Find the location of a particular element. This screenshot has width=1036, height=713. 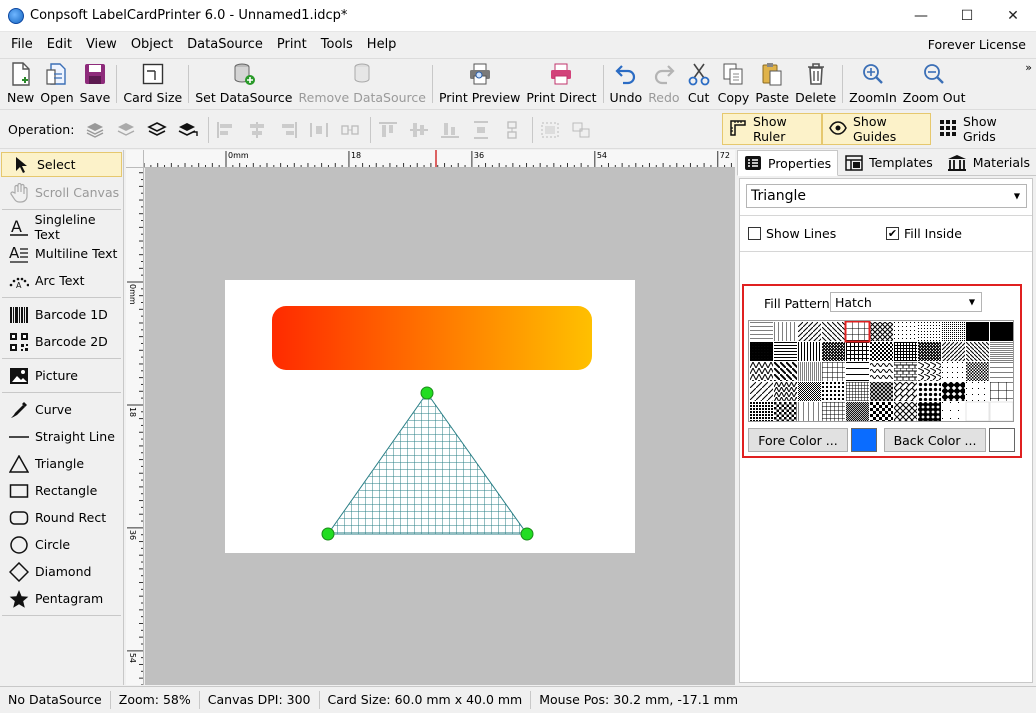

same-width-icon is located at coordinates (350, 130).